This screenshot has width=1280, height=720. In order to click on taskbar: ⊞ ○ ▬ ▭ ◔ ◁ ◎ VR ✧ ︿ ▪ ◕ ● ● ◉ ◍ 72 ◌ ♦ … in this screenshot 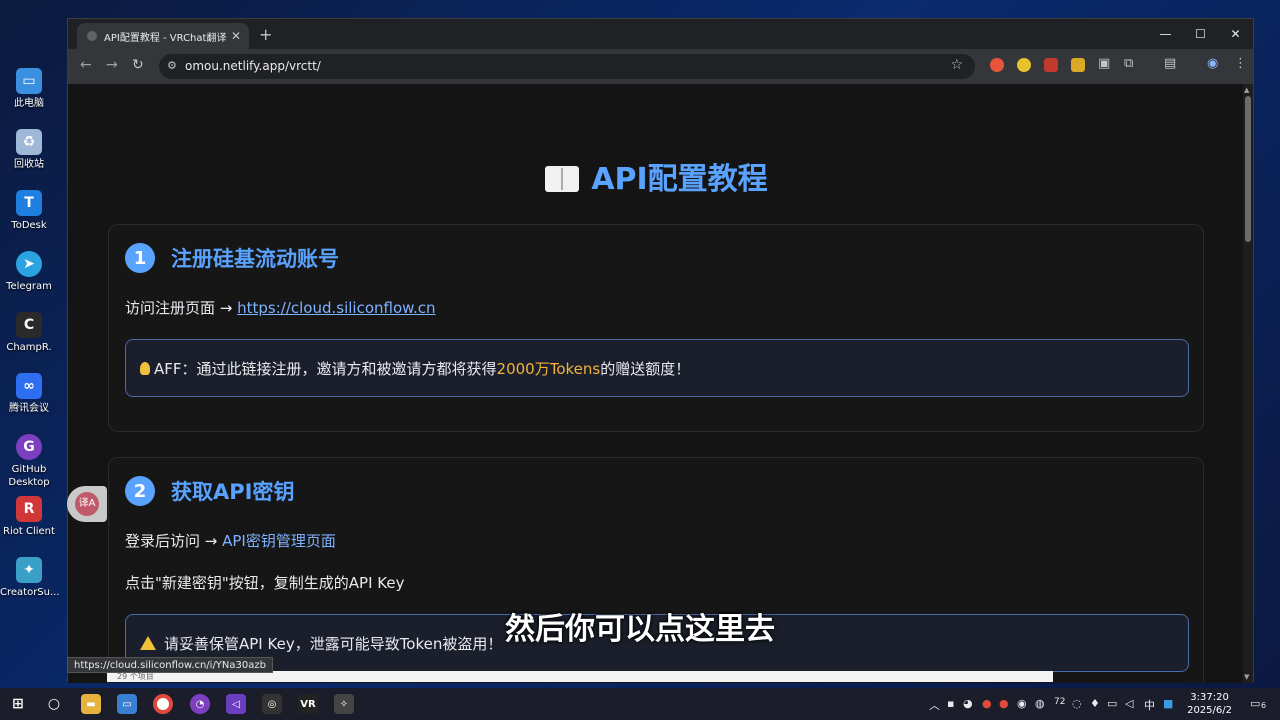, I will do `click(640, 704)`.